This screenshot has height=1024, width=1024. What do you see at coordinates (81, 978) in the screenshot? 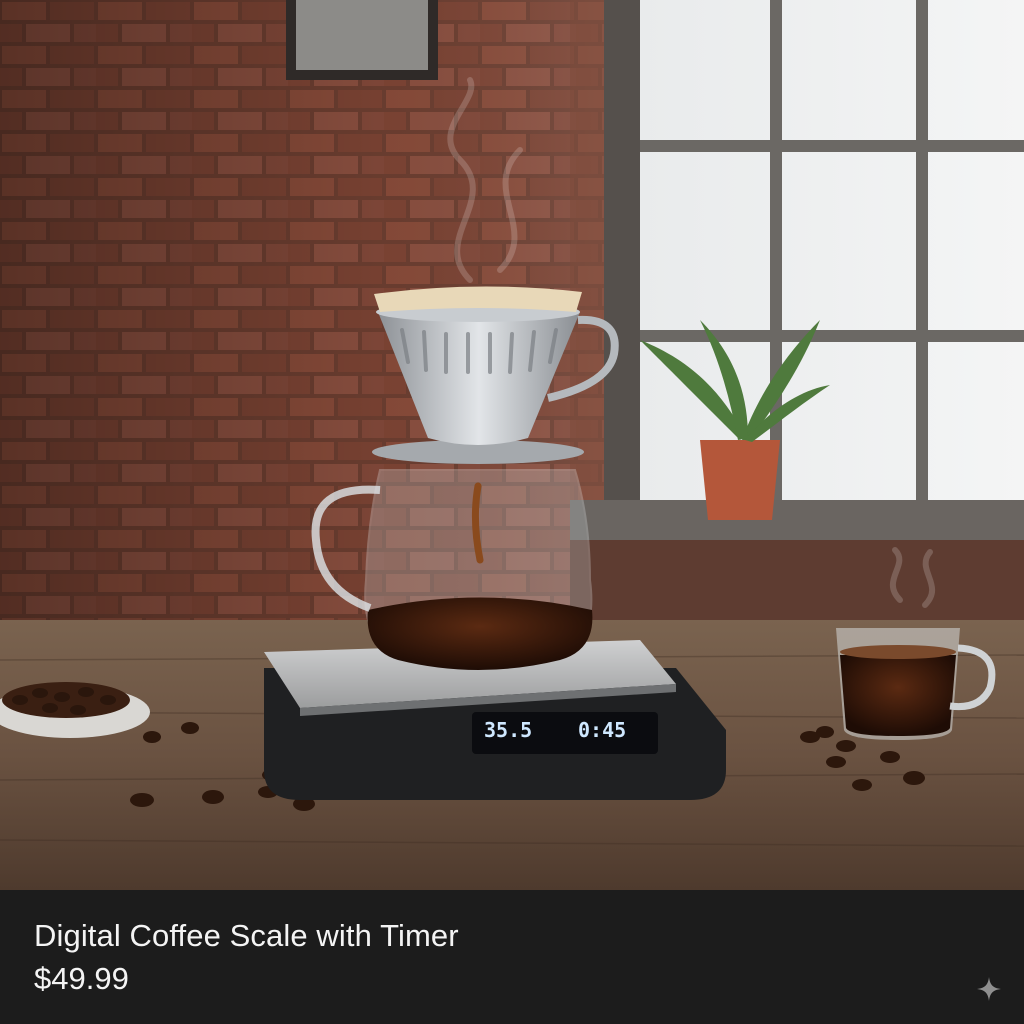
I see `product-price: $49.99` at bounding box center [81, 978].